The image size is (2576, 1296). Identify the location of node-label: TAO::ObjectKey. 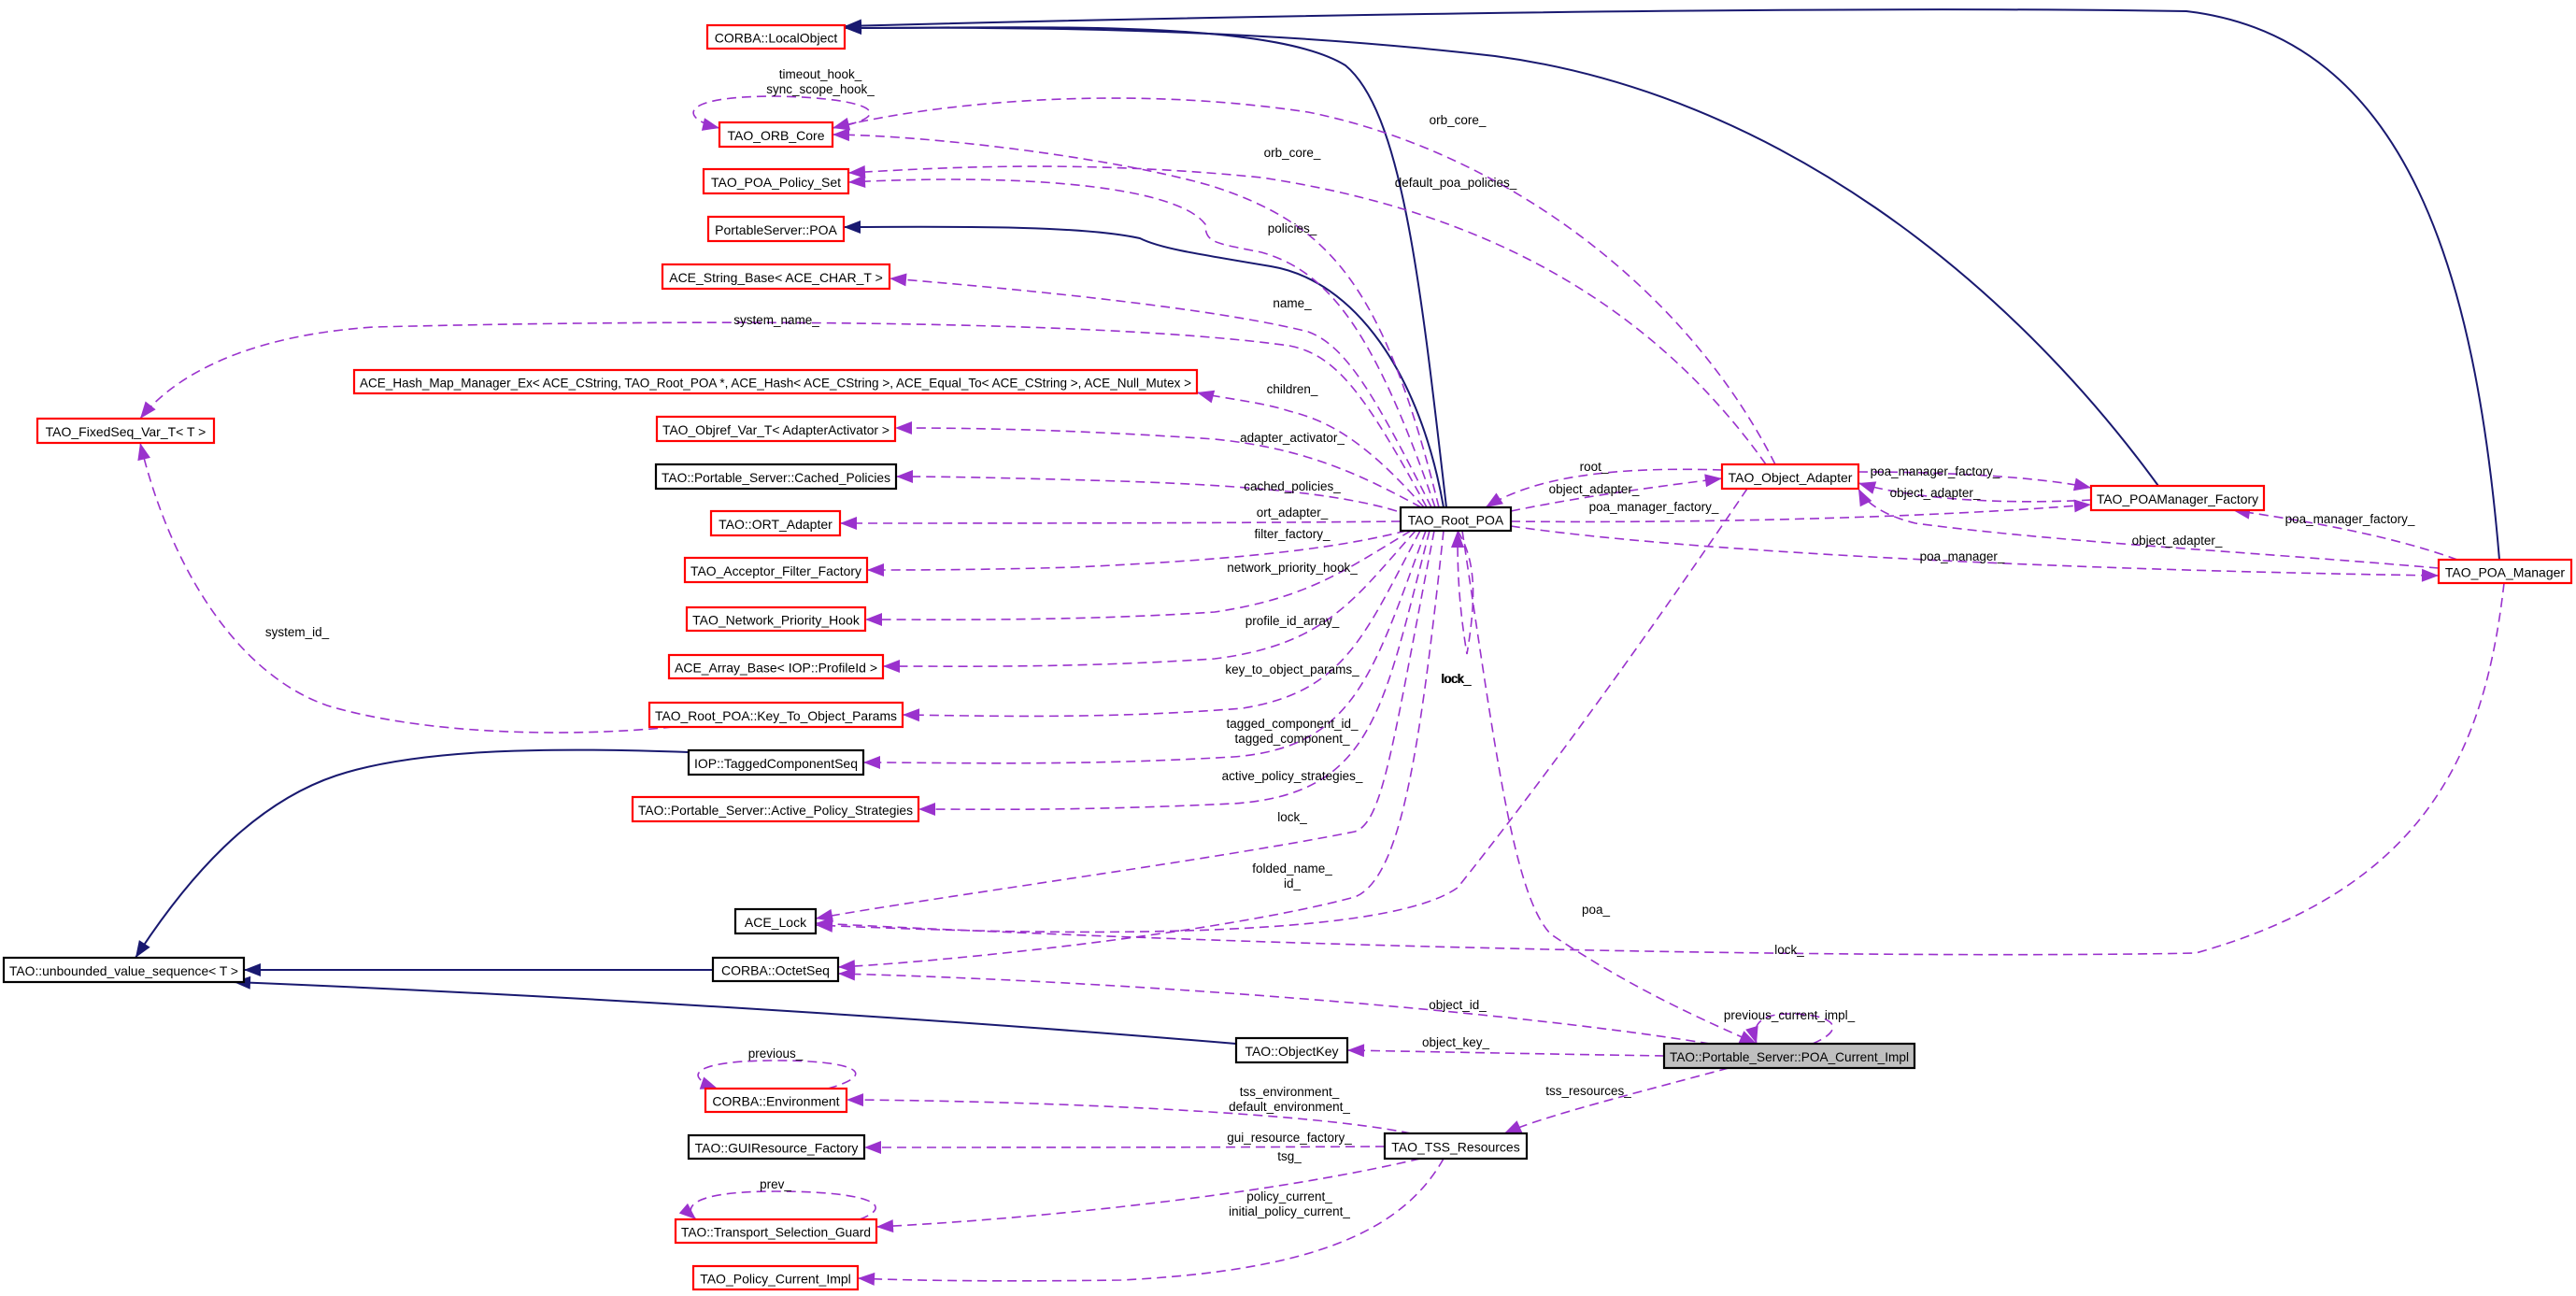
(1291, 1051).